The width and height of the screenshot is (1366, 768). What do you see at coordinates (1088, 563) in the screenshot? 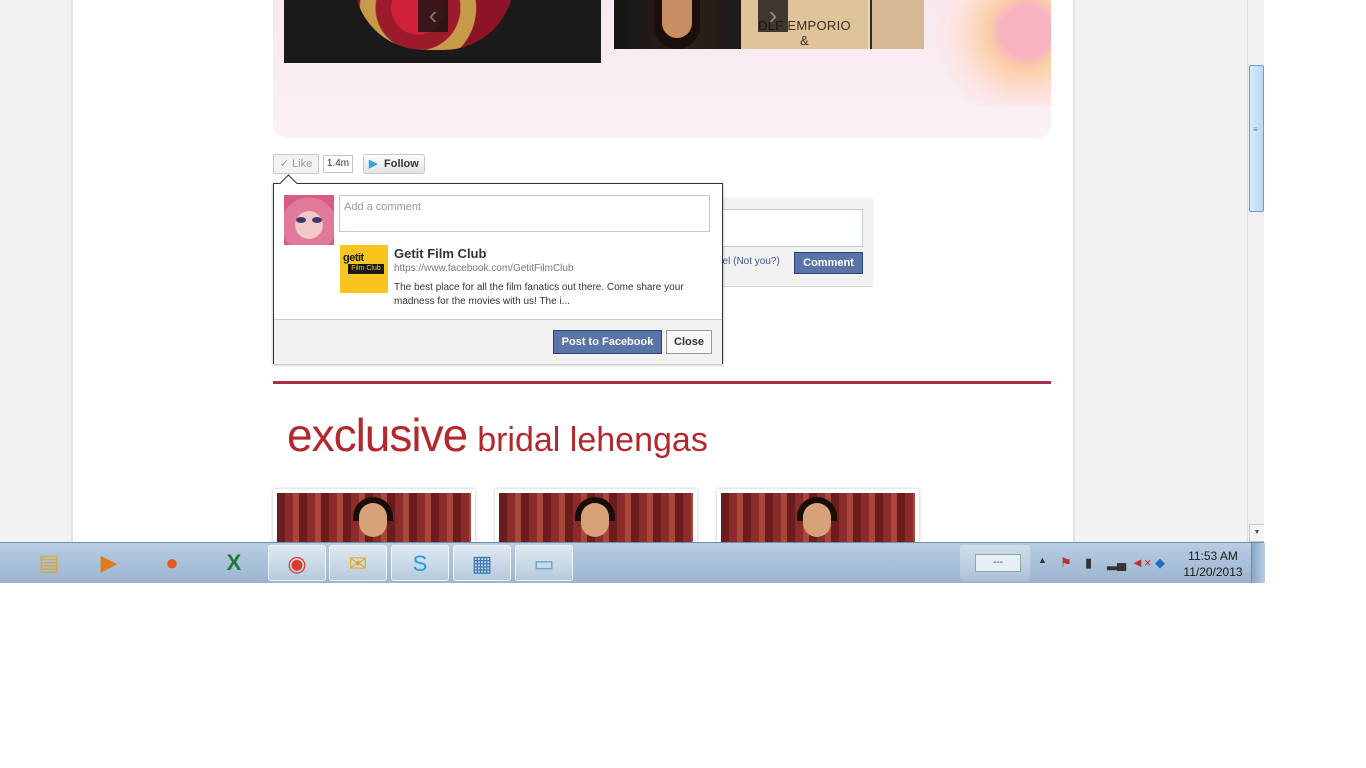
I see `battery-icon: ▮` at bounding box center [1088, 563].